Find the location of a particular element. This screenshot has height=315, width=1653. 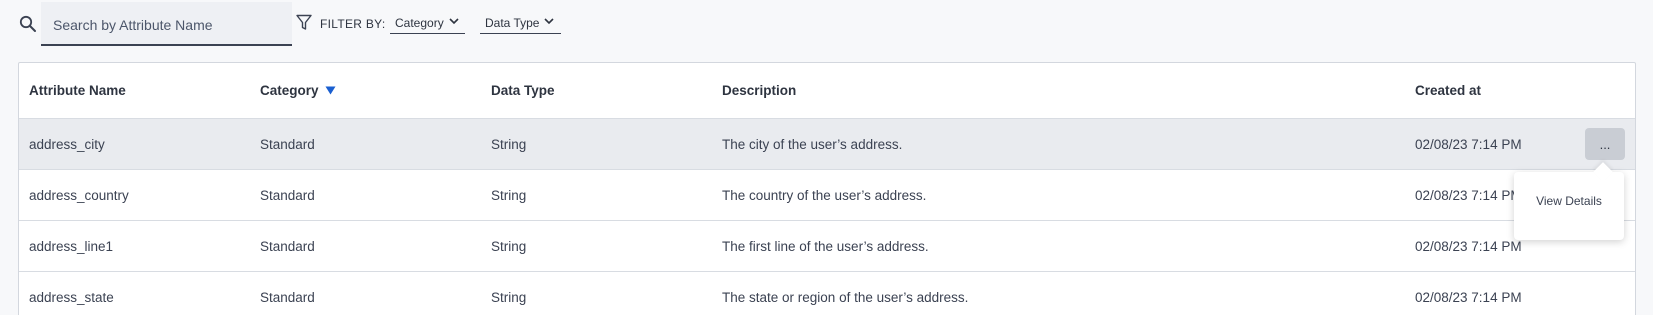

datatype-filter-dropdown: Data Type is located at coordinates (520, 24).